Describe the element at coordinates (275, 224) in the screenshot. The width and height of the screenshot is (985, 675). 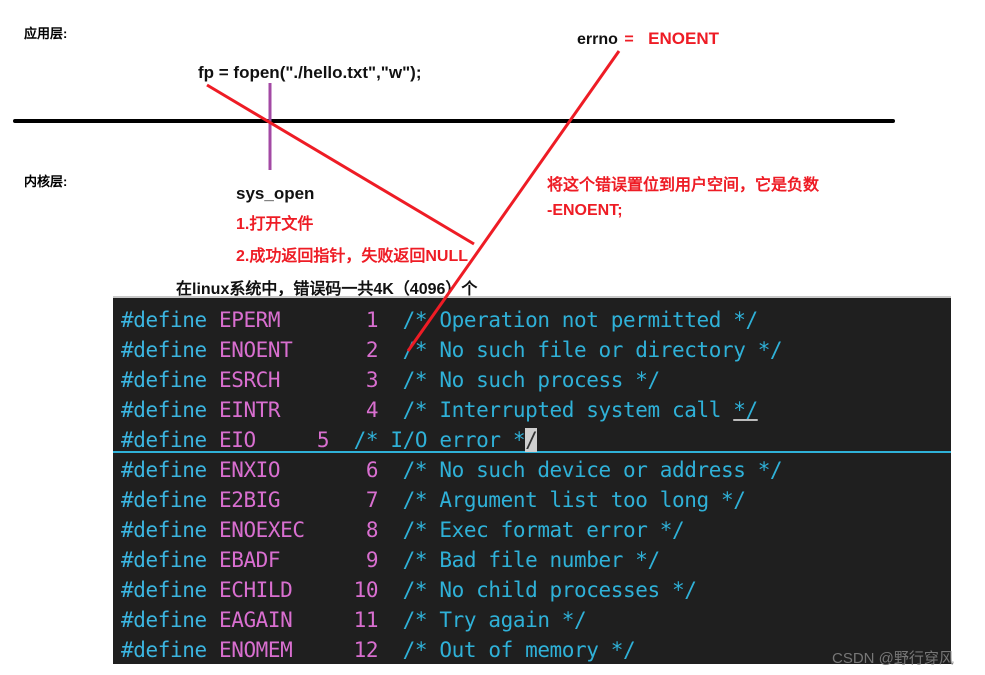
I see `step-1-text: 1.打开文件` at that location.